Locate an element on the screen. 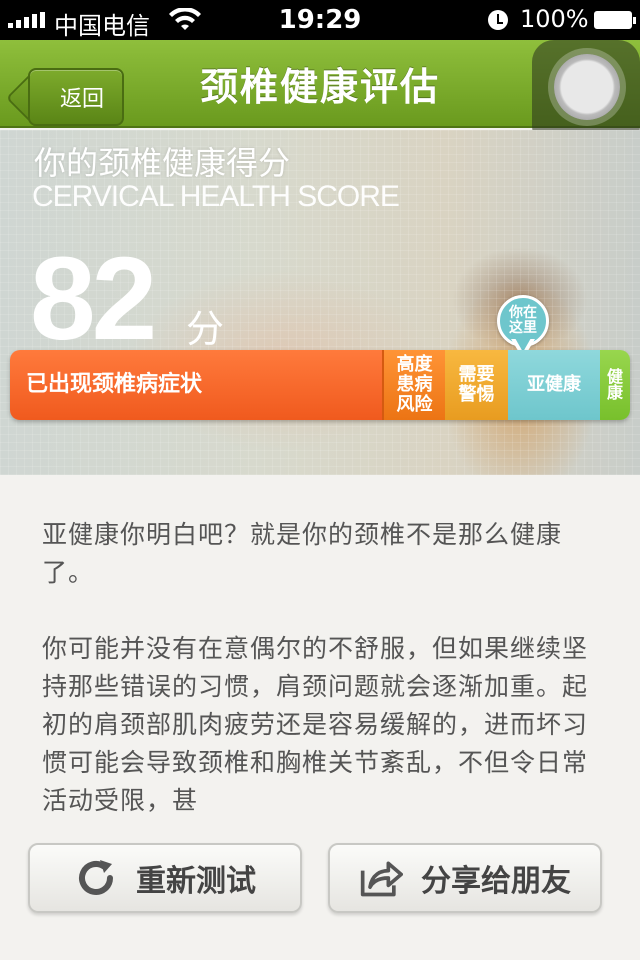 Image resolution: width=640 pixels, height=960 pixels. scale-segment-healthy: 健康 is located at coordinates (615, 385).